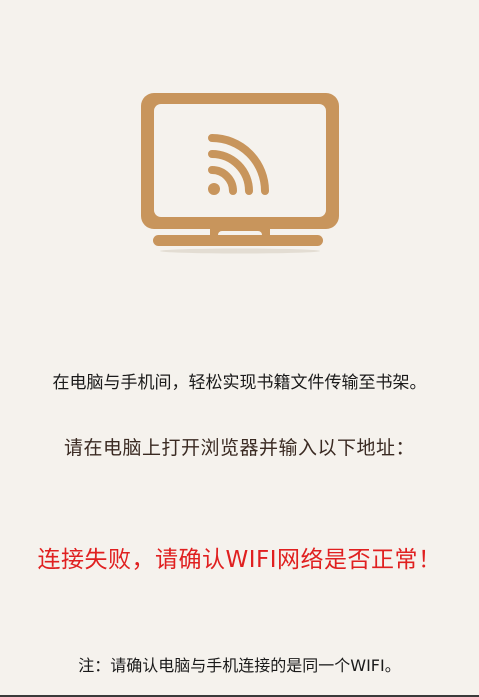 This screenshot has width=479, height=697. I want to click on same-wifi-note: 注：请确认电脑与手机连接的是同一个WIFI。, so click(239, 665).